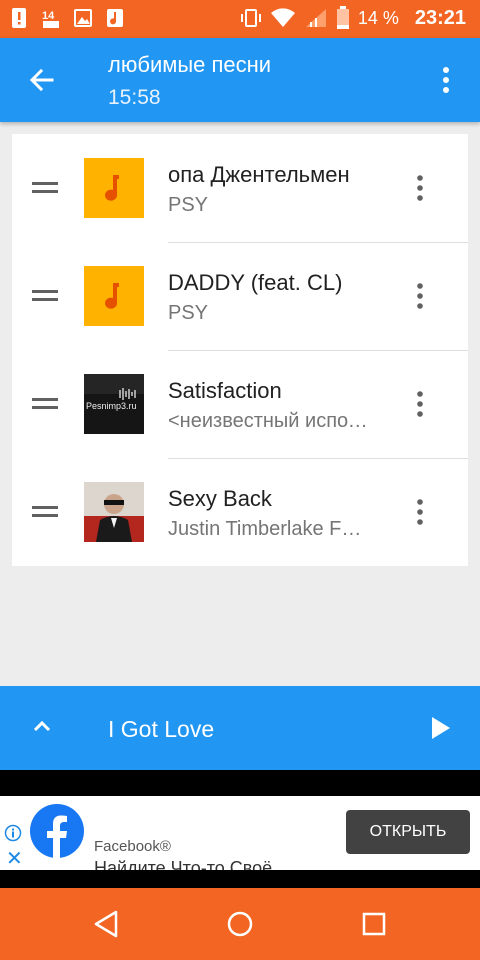  What do you see at coordinates (440, 728) in the screenshot?
I see `play-icon` at bounding box center [440, 728].